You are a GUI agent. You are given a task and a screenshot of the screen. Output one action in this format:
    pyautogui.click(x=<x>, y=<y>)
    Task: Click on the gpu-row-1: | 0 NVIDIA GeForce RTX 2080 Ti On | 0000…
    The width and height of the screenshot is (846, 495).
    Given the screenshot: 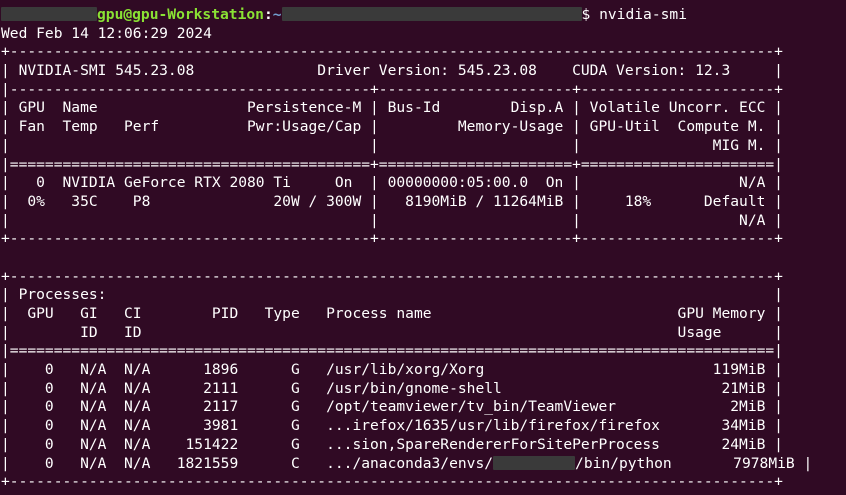 What is the action you would take?
    pyautogui.click(x=392, y=183)
    